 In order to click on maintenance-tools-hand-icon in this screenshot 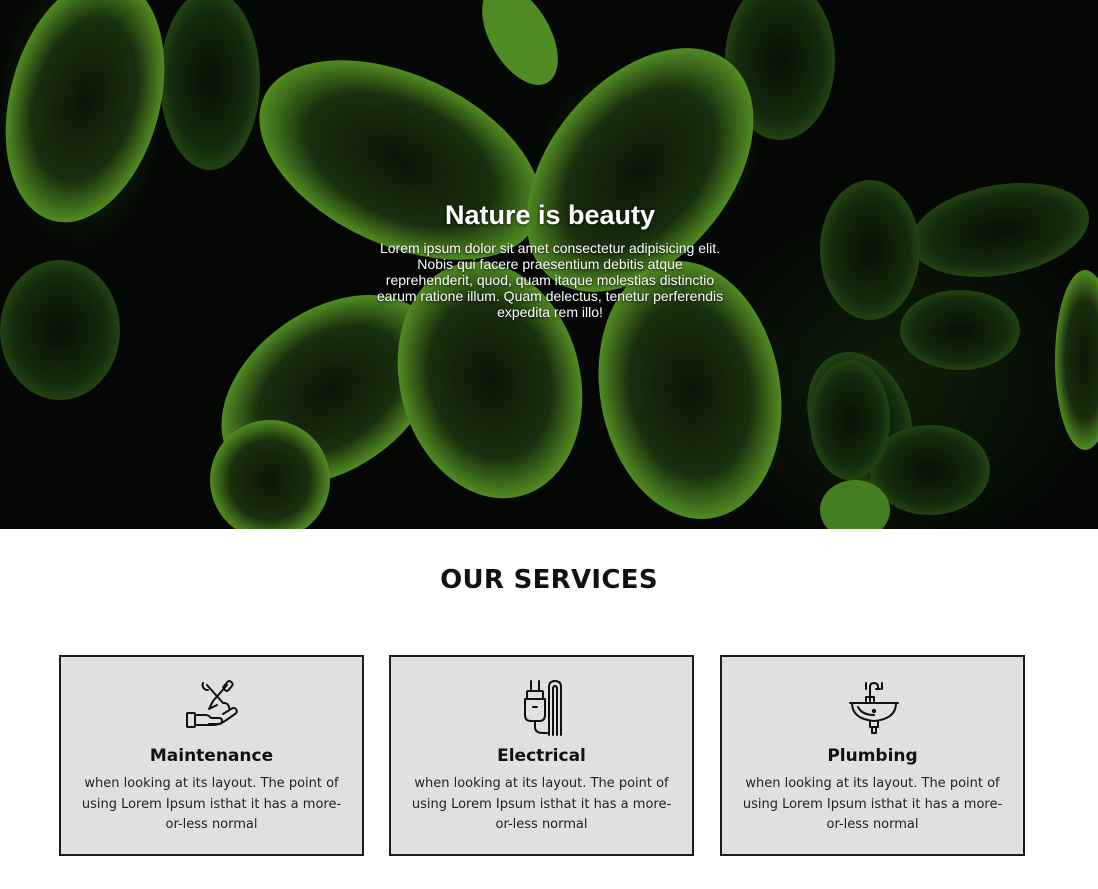, I will do `click(213, 707)`.